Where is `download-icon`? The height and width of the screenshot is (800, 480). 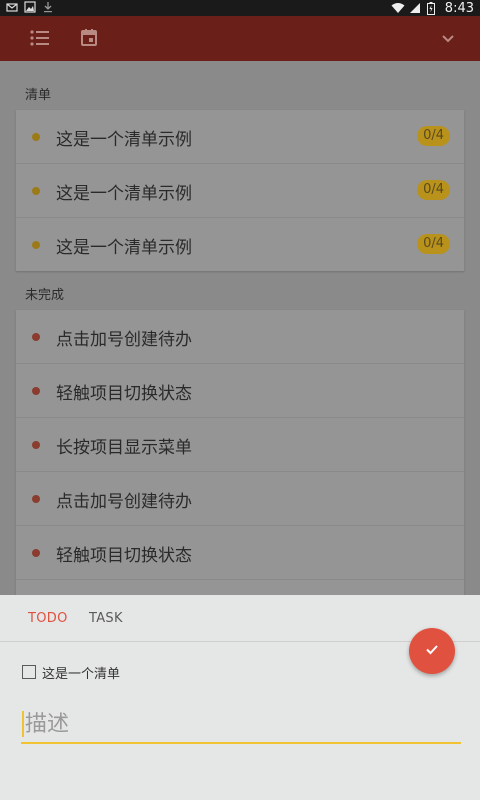 download-icon is located at coordinates (48, 7).